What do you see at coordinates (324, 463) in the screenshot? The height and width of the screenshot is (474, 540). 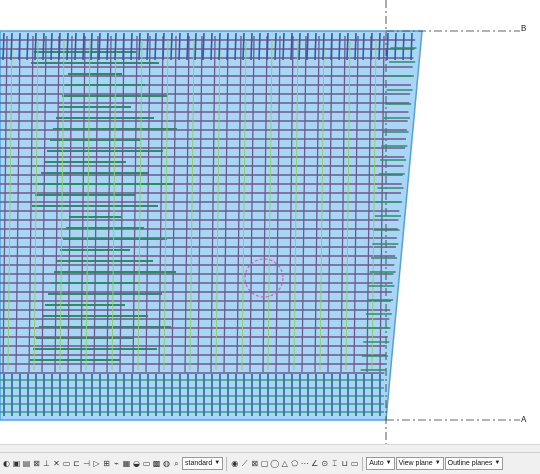 I see `radius-icon: ⊙` at bounding box center [324, 463].